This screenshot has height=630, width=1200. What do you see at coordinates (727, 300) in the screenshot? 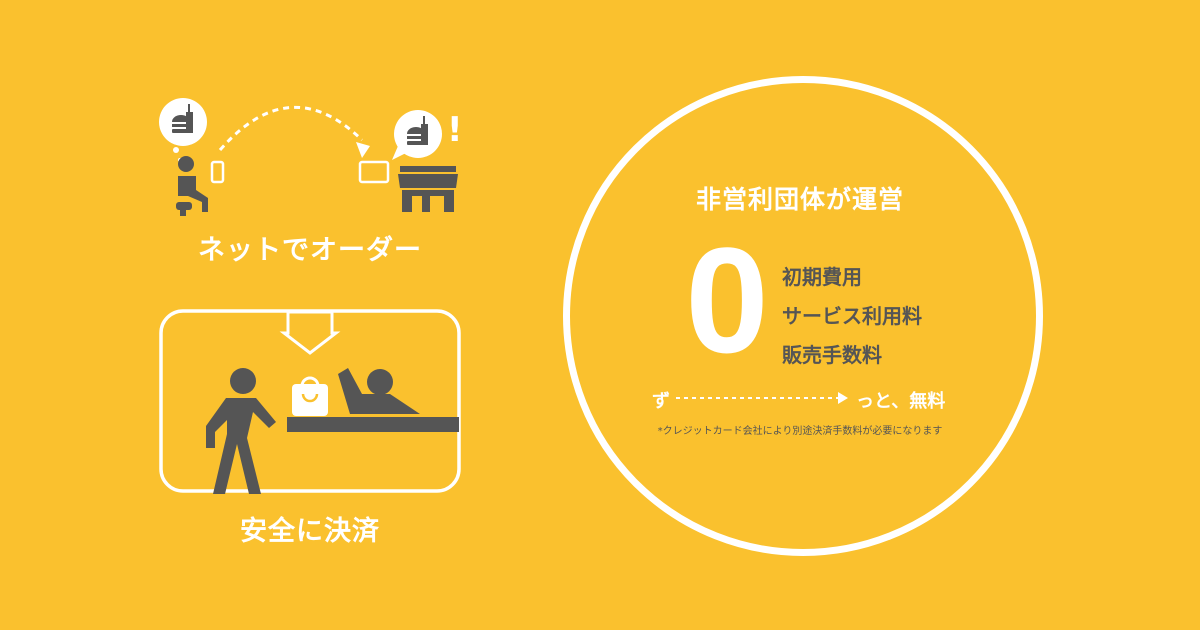
I see `zero-numeral: 0` at bounding box center [727, 300].